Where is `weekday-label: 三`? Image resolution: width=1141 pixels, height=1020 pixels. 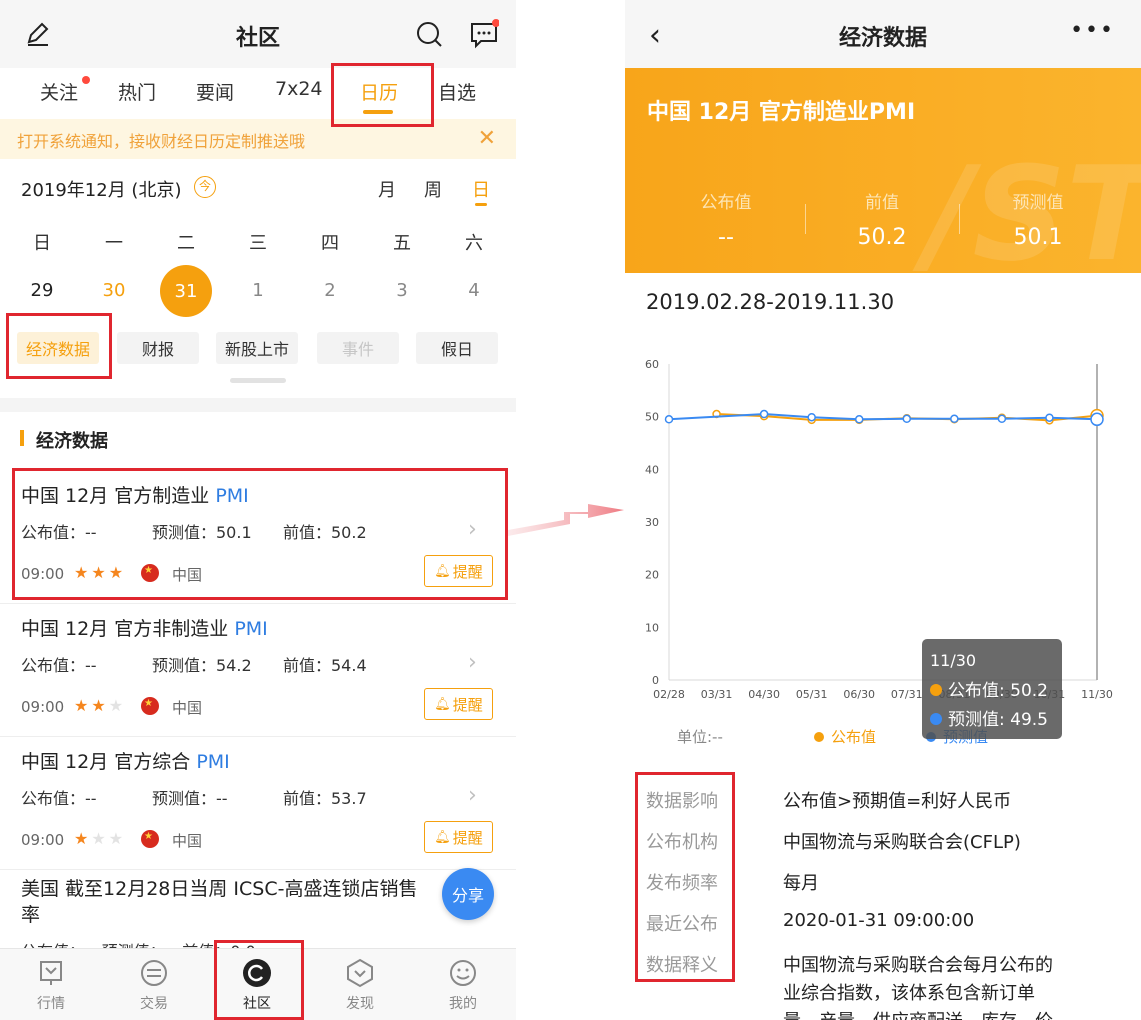
weekday-label: 三 is located at coordinates (258, 243).